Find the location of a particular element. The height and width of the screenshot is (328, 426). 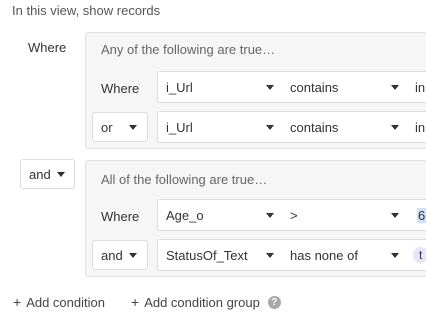

conjunction-value: or is located at coordinates (107, 127).